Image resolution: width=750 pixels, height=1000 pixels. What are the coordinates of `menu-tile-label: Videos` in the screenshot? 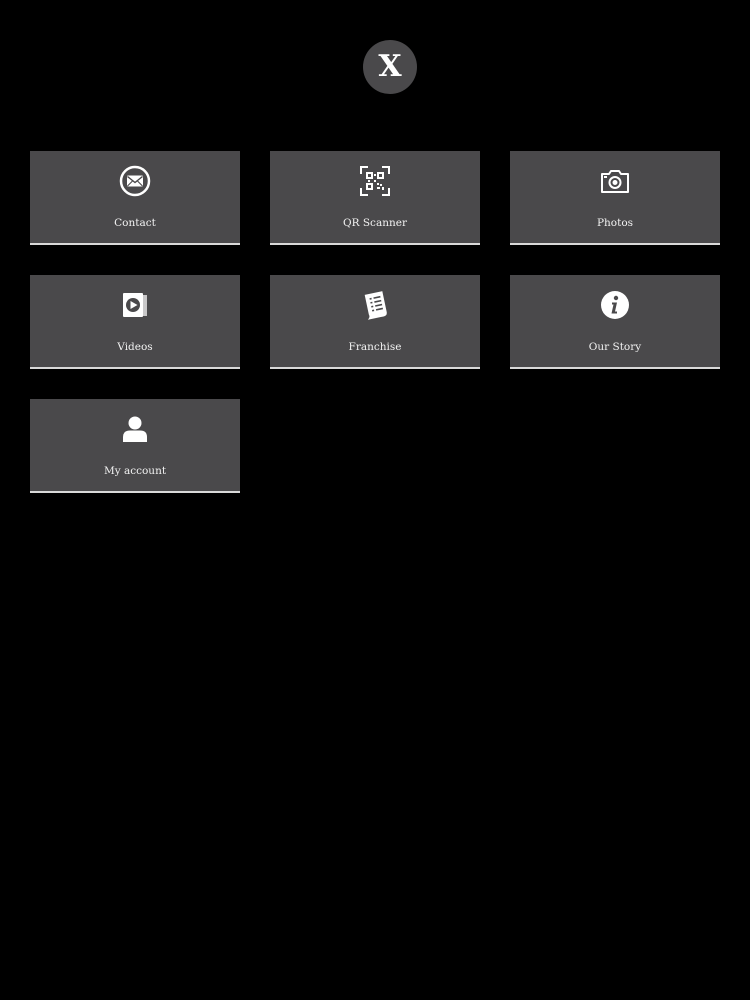 It's located at (135, 347).